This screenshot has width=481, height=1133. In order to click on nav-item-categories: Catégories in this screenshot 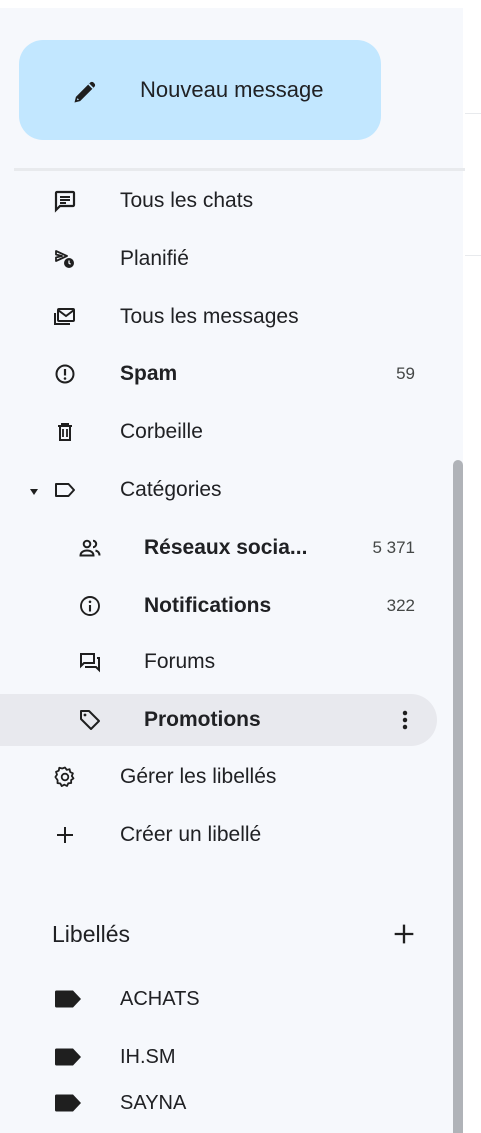, I will do `click(220, 490)`.